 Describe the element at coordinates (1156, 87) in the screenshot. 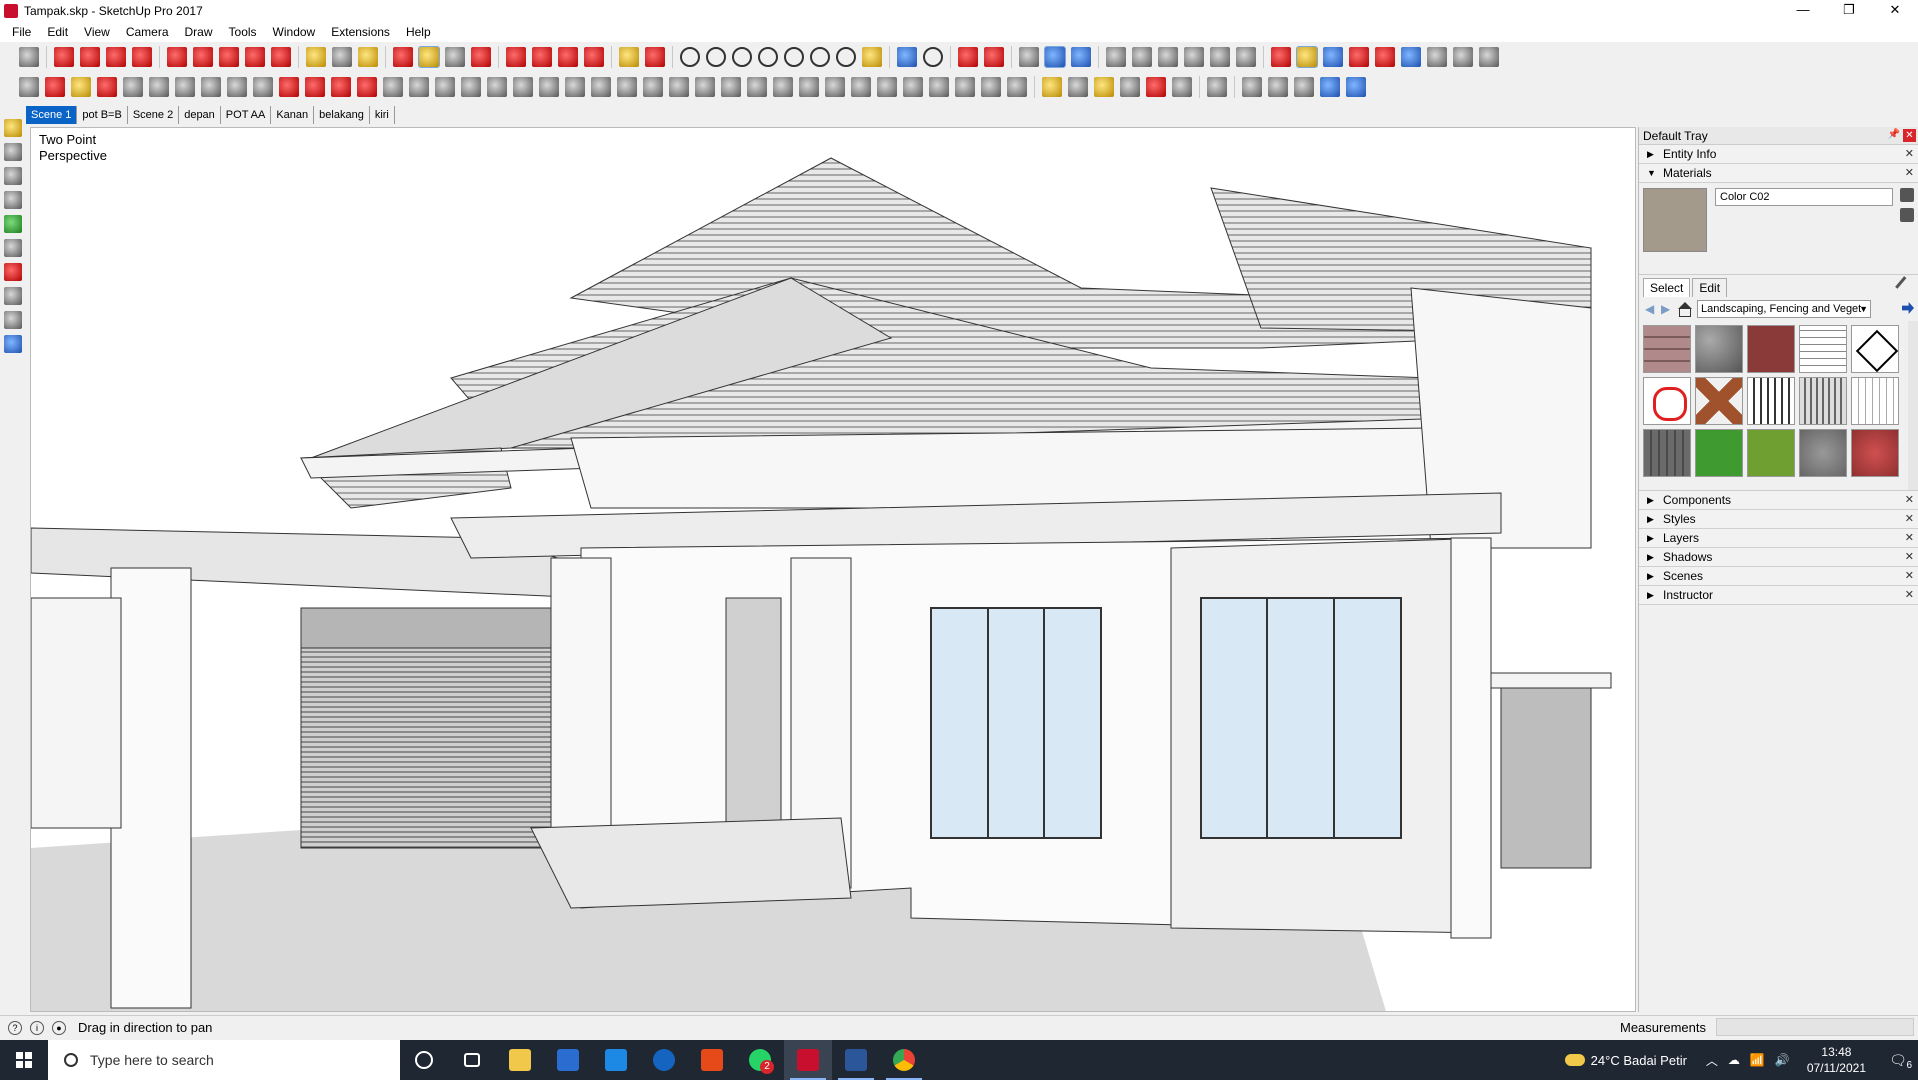

I see `ext-tool-44-icon` at that location.